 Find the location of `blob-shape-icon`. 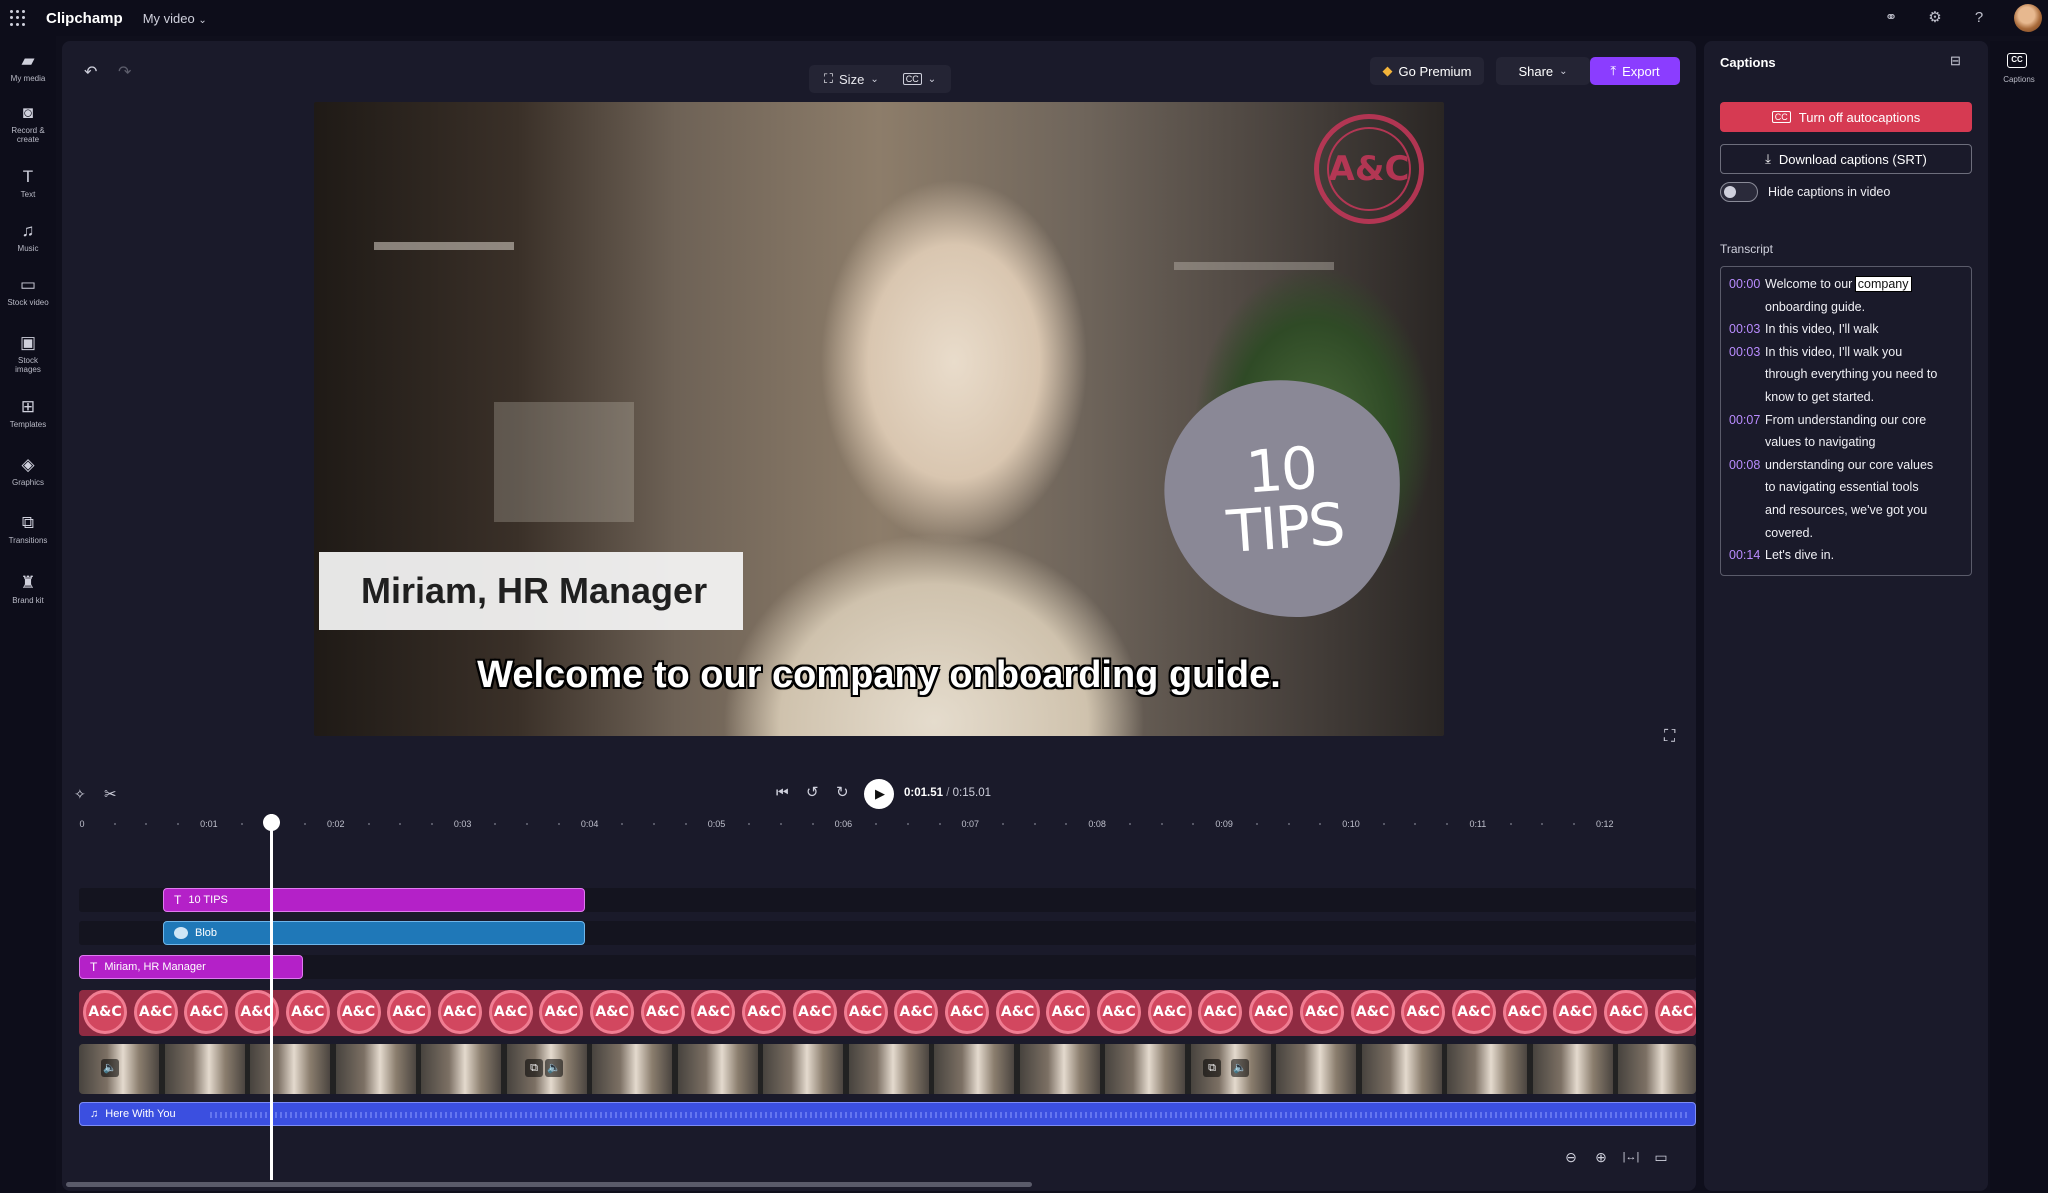

blob-shape-icon is located at coordinates (181, 933).